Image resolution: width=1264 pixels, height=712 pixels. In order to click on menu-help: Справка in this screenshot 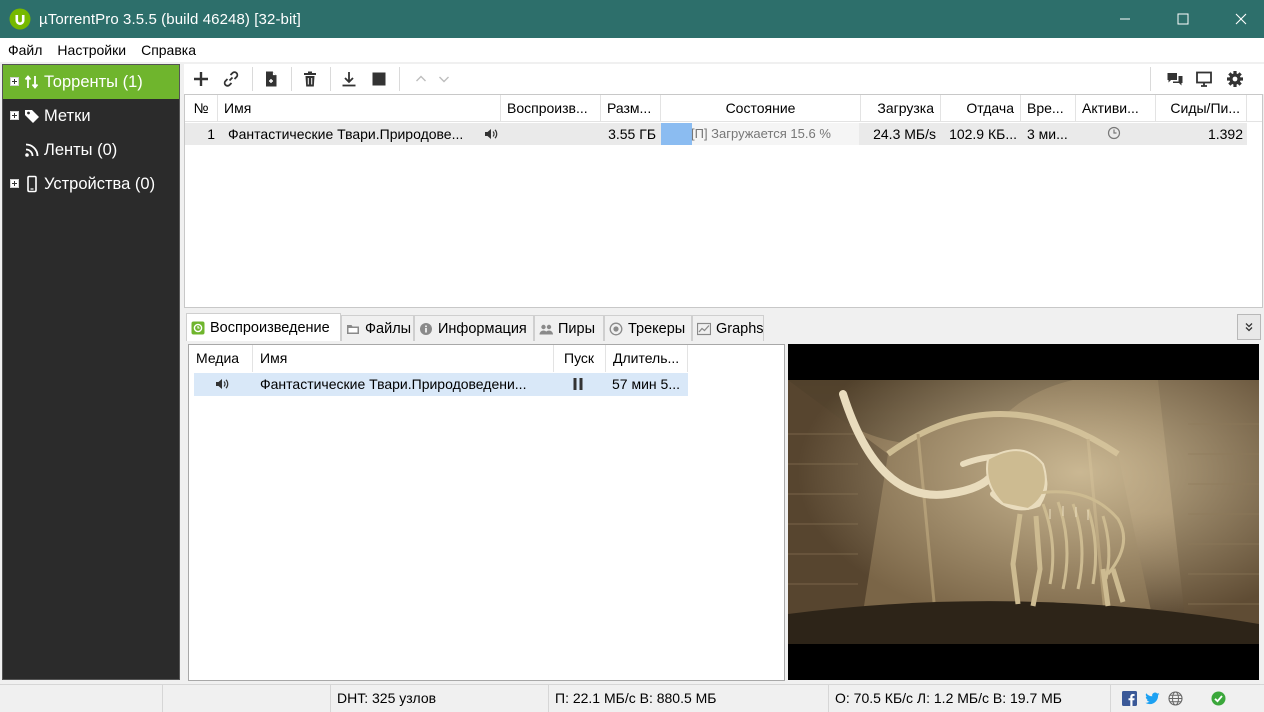, I will do `click(168, 50)`.